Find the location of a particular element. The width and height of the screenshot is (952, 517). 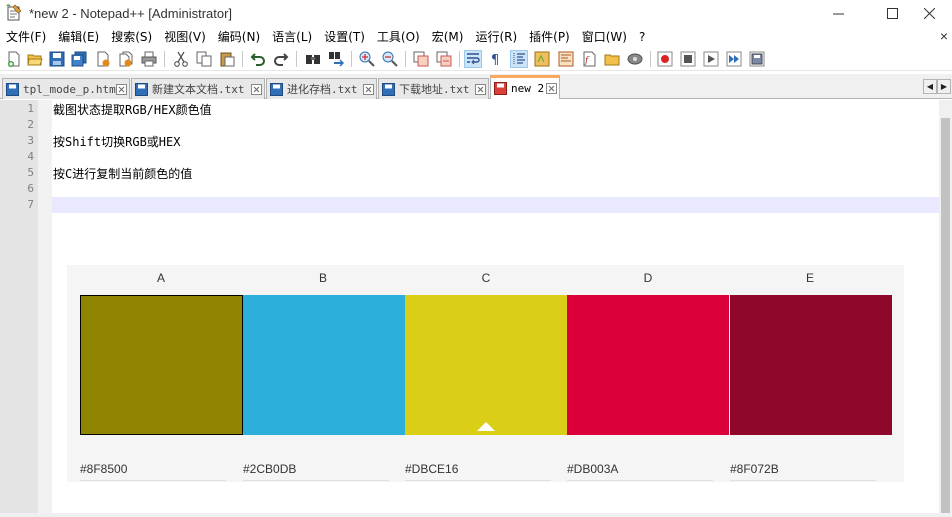

print-button is located at coordinates (149, 59).